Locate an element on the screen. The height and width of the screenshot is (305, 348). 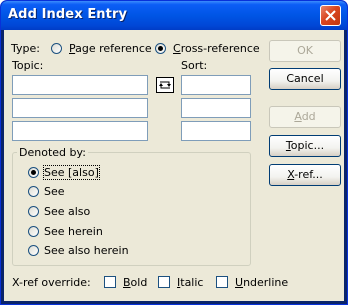
dialog-title: Add Index Entry is located at coordinates (68, 14).